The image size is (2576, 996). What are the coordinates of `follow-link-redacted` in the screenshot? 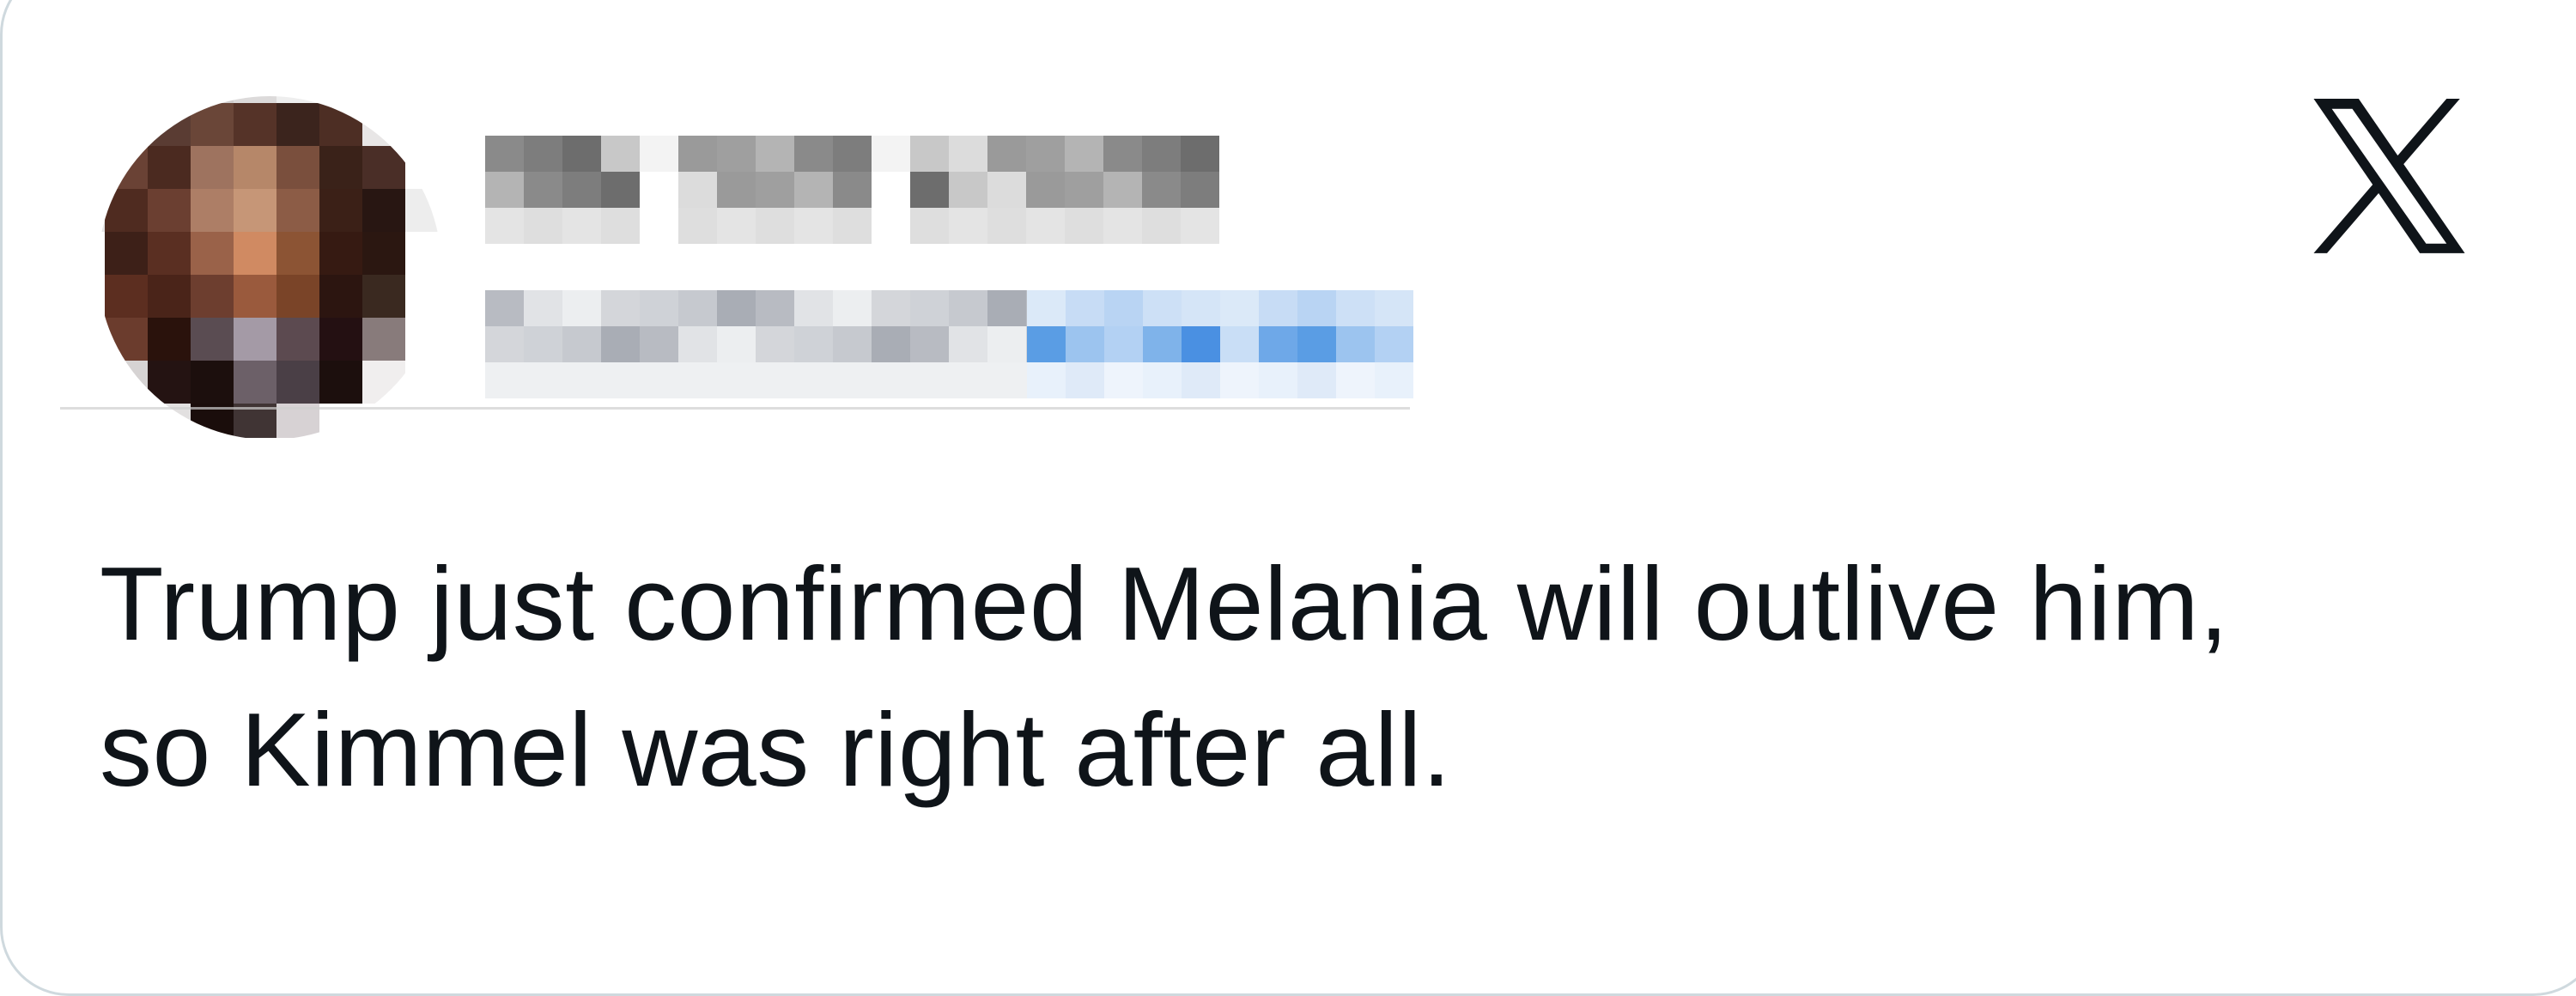 It's located at (1220, 344).